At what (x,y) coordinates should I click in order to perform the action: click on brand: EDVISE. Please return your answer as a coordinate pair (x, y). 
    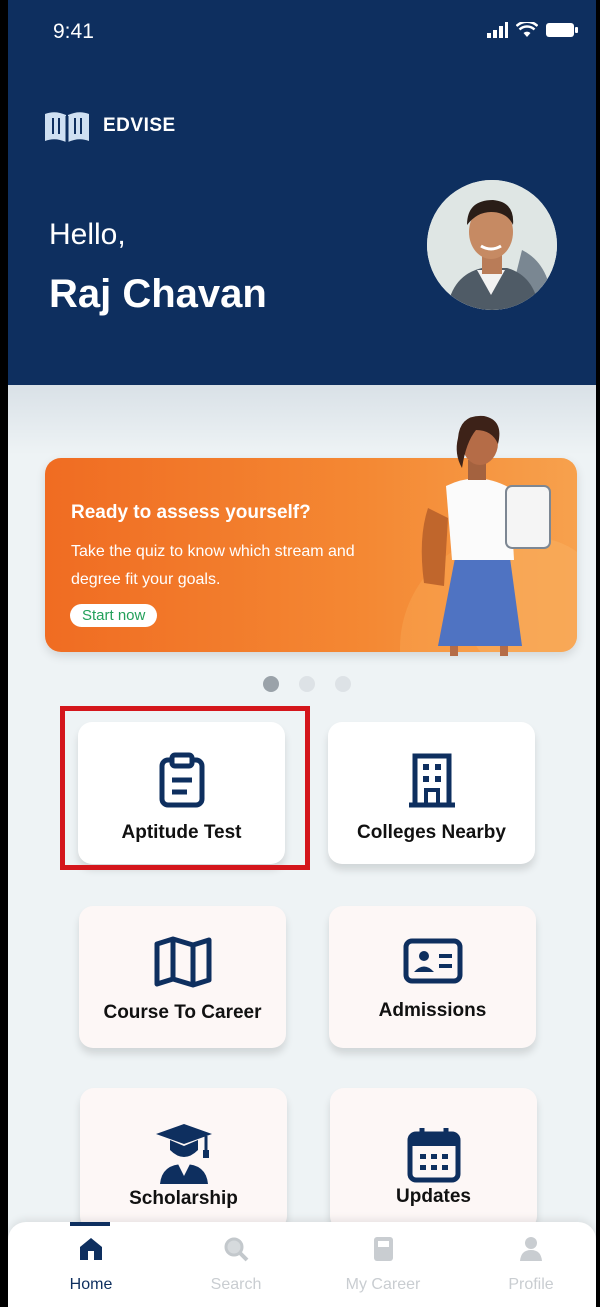
    Looking at the image, I should click on (109, 126).